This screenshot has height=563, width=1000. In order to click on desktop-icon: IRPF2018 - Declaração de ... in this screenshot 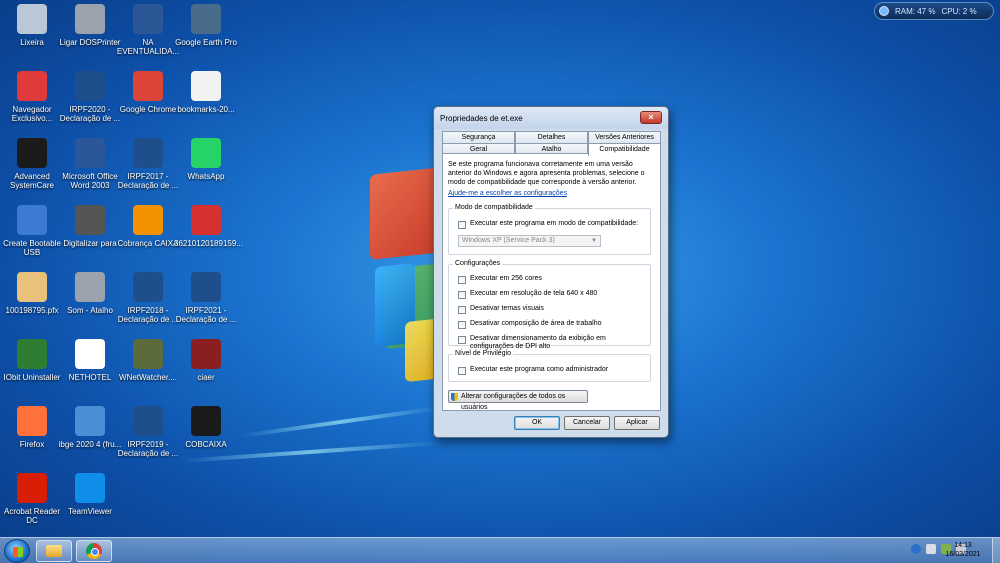, I will do `click(148, 298)`.